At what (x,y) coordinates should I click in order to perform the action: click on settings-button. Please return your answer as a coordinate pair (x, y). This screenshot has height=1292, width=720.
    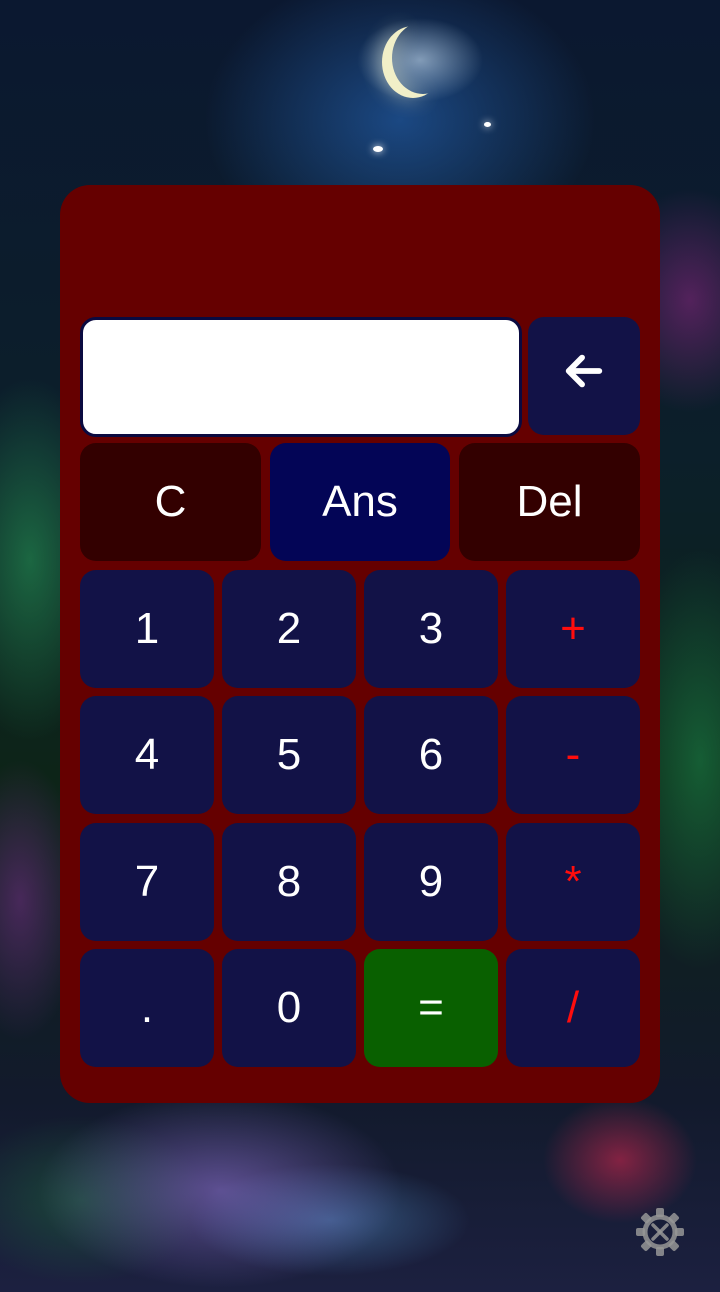
    Looking at the image, I should click on (660, 1232).